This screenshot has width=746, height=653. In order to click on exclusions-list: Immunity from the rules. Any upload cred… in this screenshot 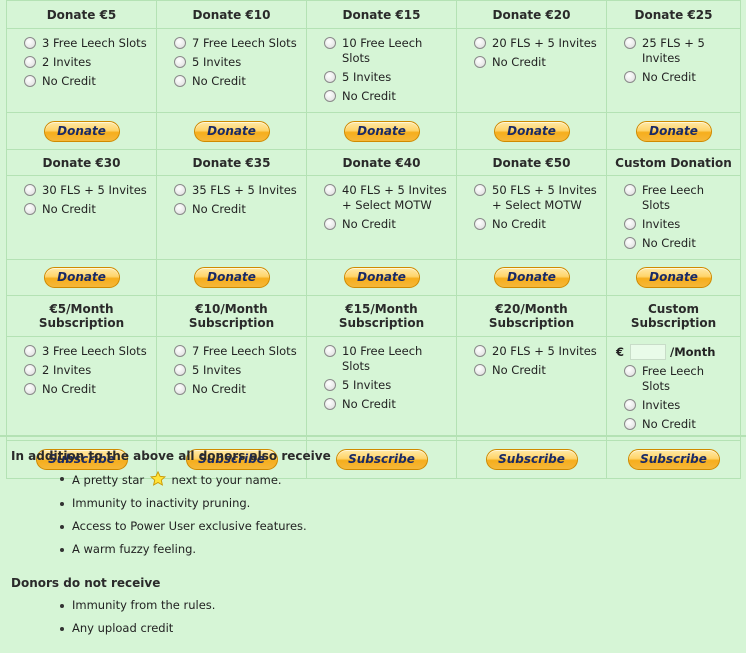, I will do `click(395, 617)`.